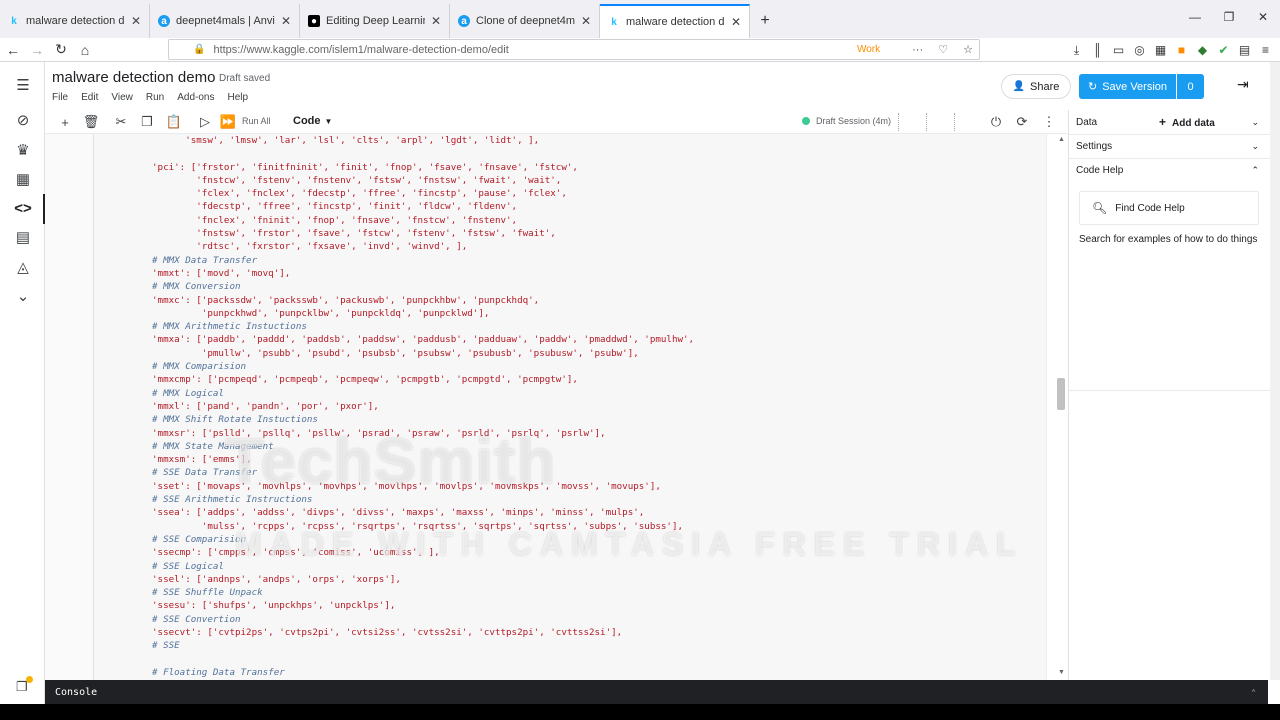  Describe the element at coordinates (1127, 86) in the screenshot. I see `save-version-button: ↻ Save Version` at that location.